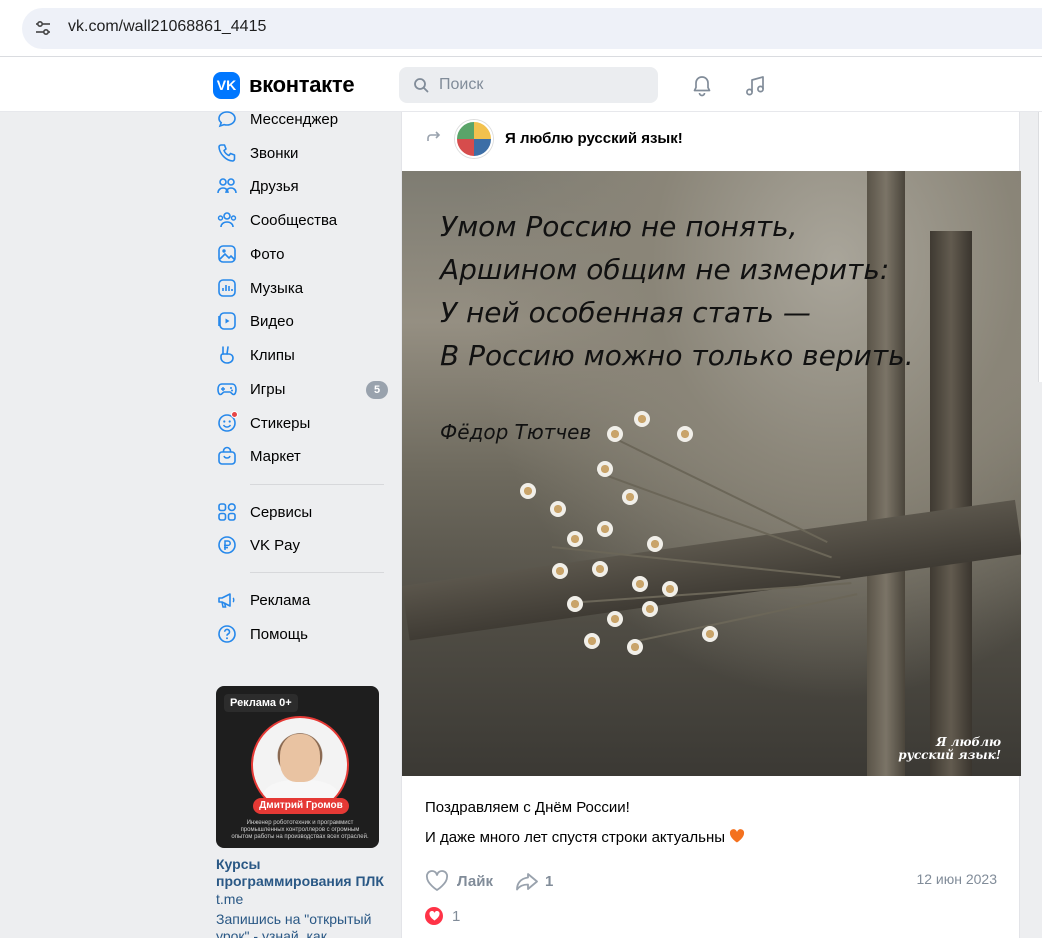  Describe the element at coordinates (527, 807) in the screenshot. I see `post-text-line: Поздравляем с Днём России!` at that location.